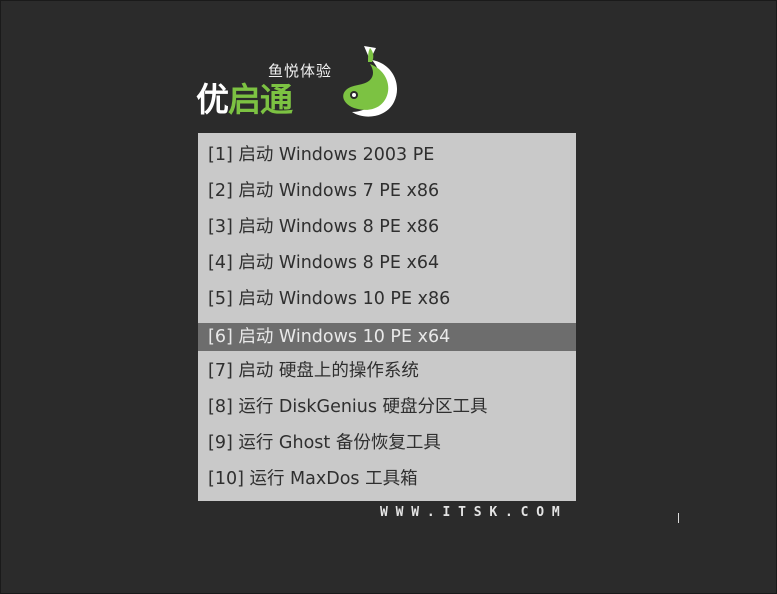  Describe the element at coordinates (387, 193) in the screenshot. I see `menu-item-2: [2] 启动 Windows 7 PE x86` at that location.